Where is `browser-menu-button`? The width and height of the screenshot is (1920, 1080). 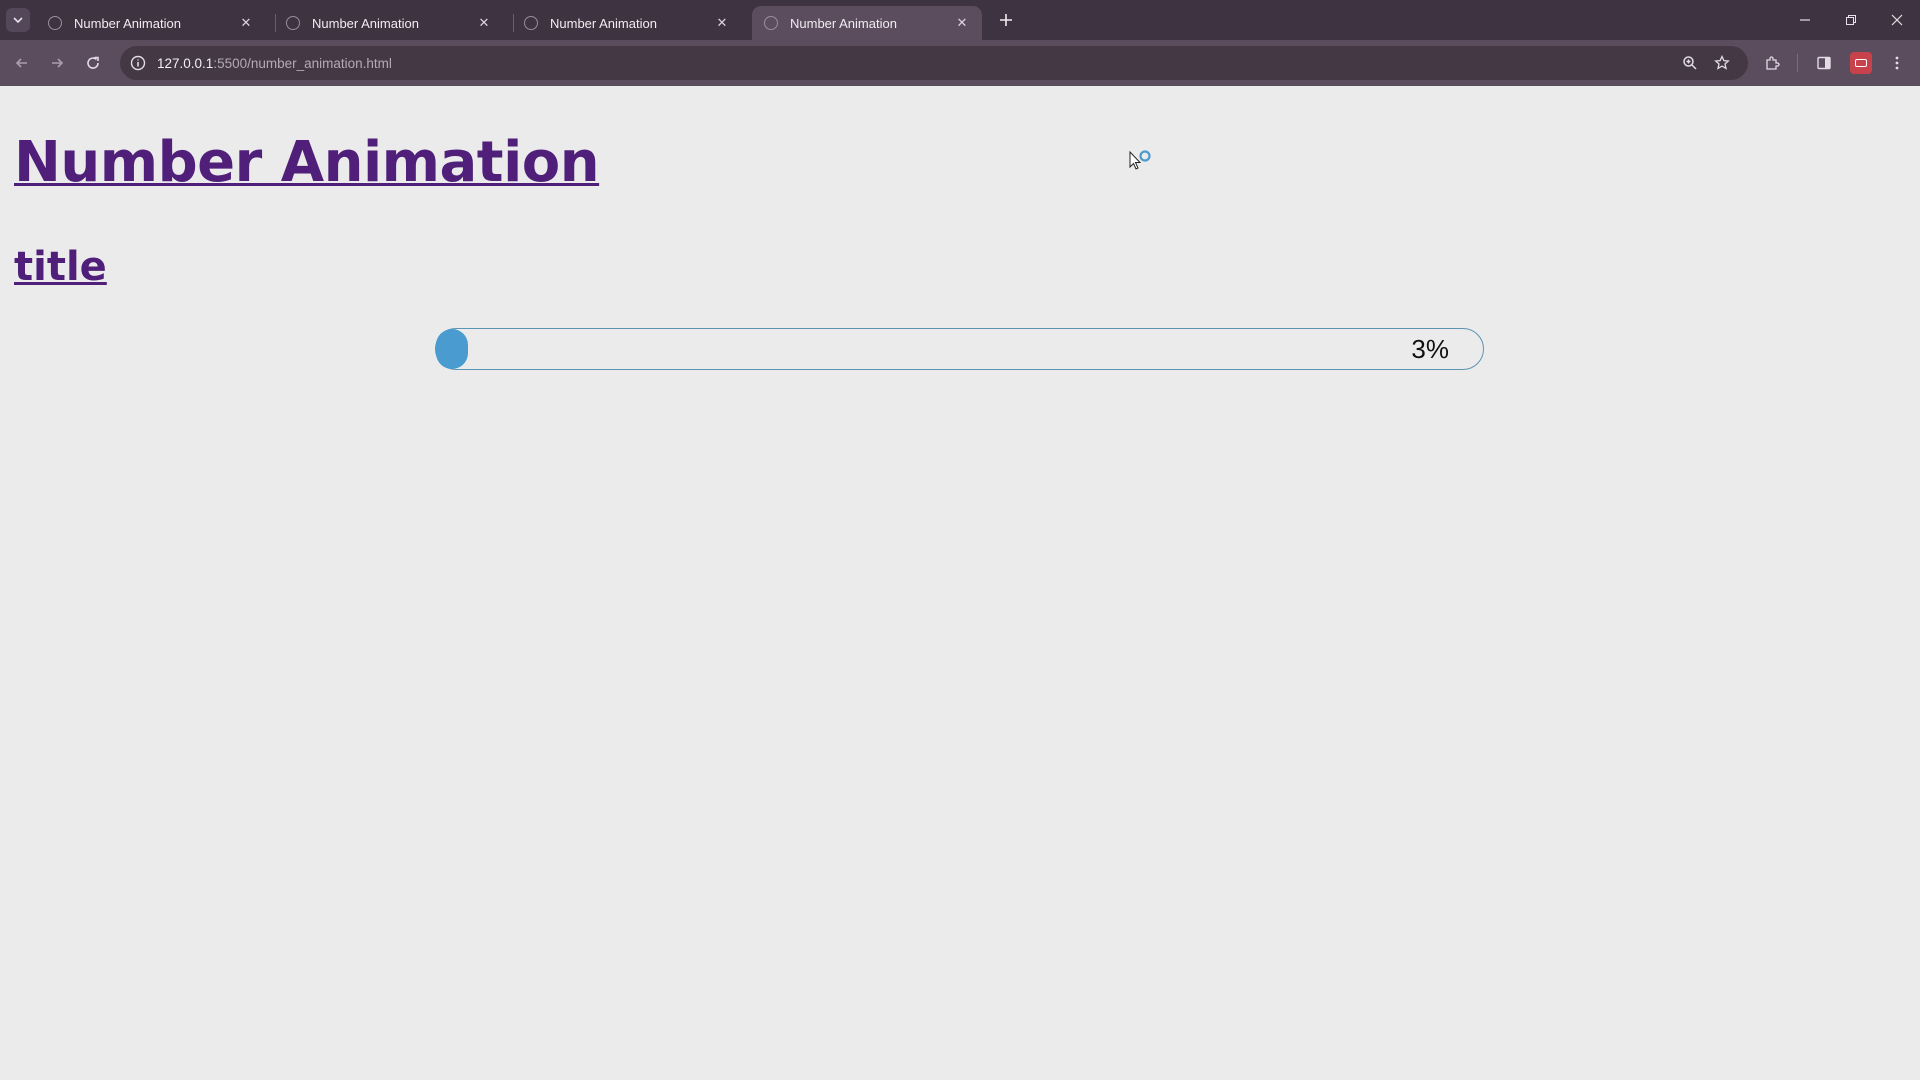
browser-menu-button is located at coordinates (1897, 63).